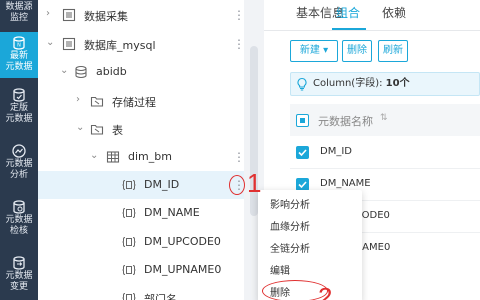 This screenshot has height=300, width=480. I want to click on tree-node-label: abidb, so click(111, 71).